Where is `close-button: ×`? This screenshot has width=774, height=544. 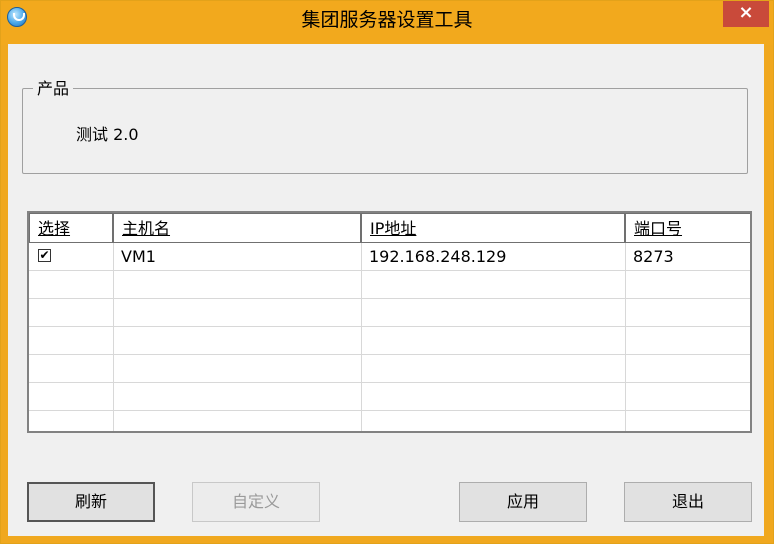
close-button: × is located at coordinates (746, 14).